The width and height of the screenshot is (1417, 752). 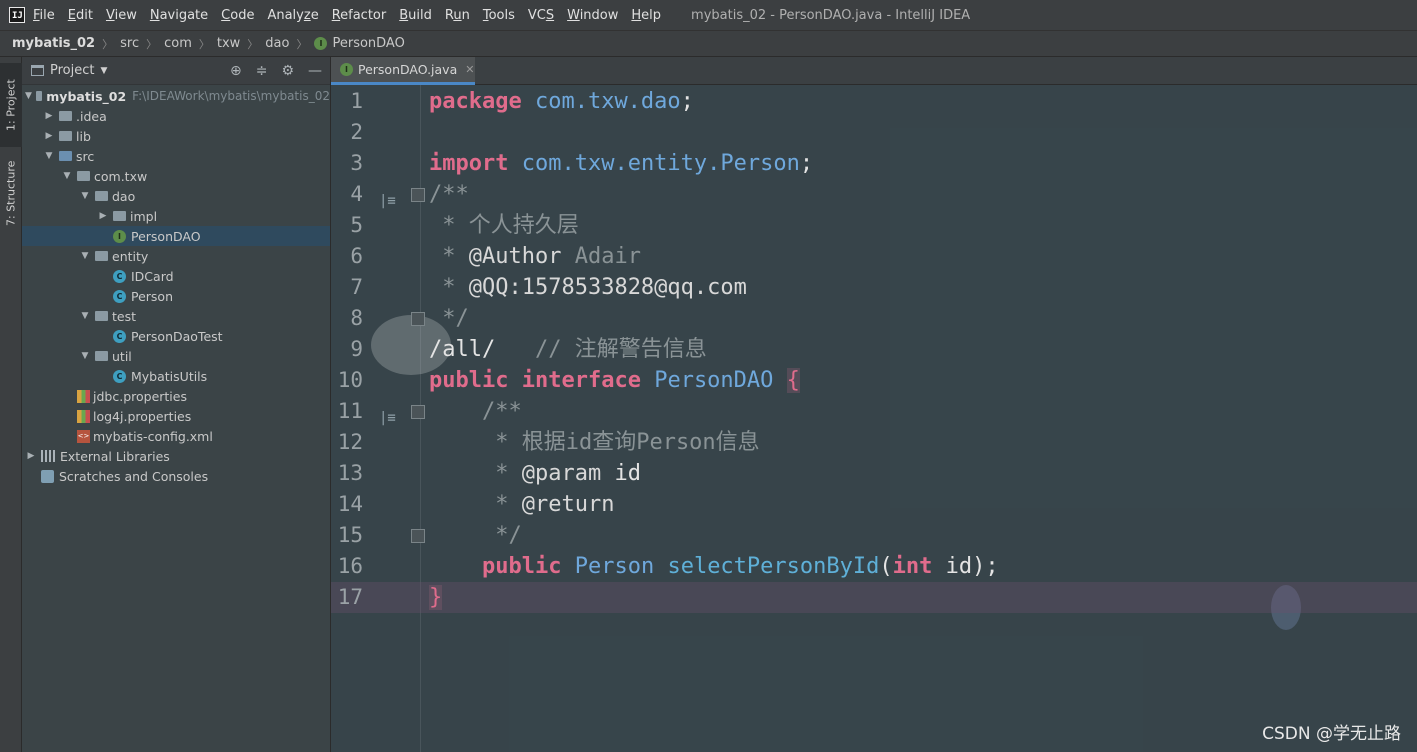 What do you see at coordinates (874, 504) in the screenshot?
I see `code-line: 14 * @return` at bounding box center [874, 504].